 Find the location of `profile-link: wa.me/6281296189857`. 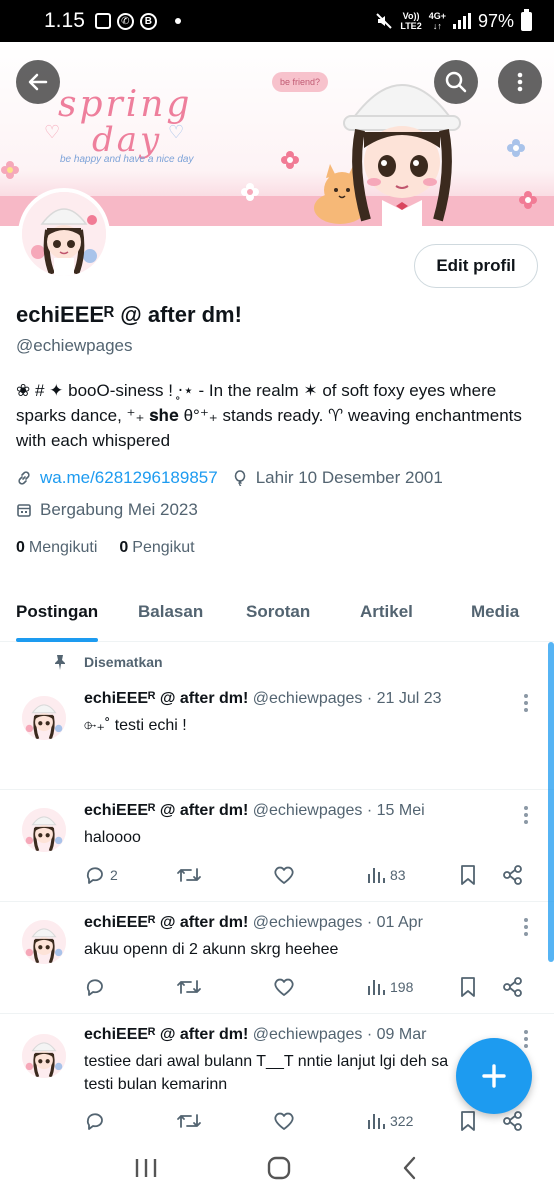

profile-link: wa.me/6281296189857 is located at coordinates (129, 478).